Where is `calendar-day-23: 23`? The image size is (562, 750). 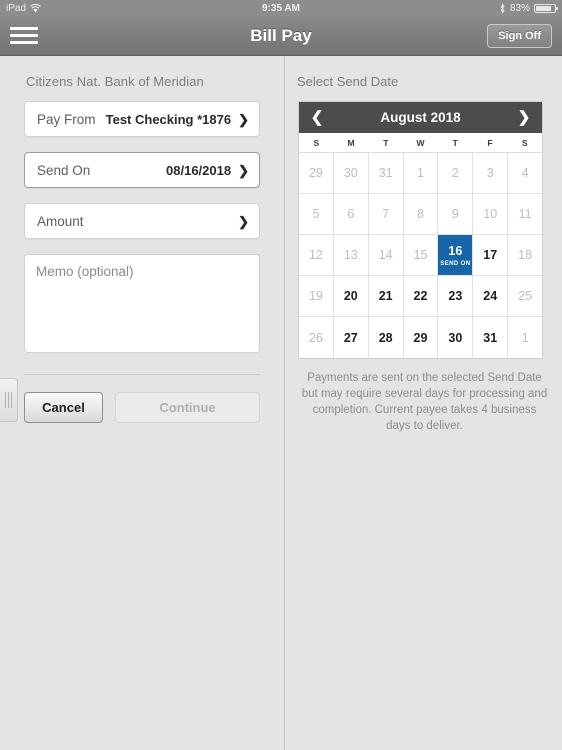
calendar-day-23: 23 is located at coordinates (456, 296).